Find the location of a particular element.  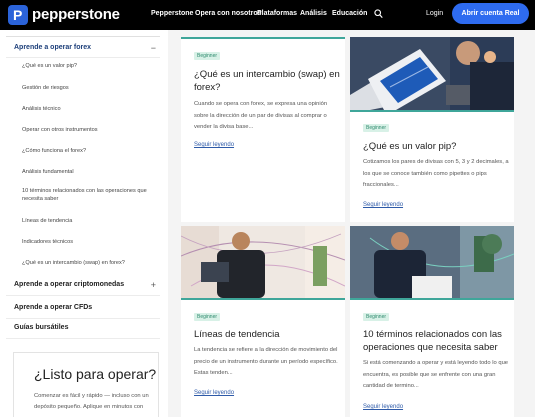

sidebar-section-cripto: Aprende a operar criptomonedas + is located at coordinates (83, 285).